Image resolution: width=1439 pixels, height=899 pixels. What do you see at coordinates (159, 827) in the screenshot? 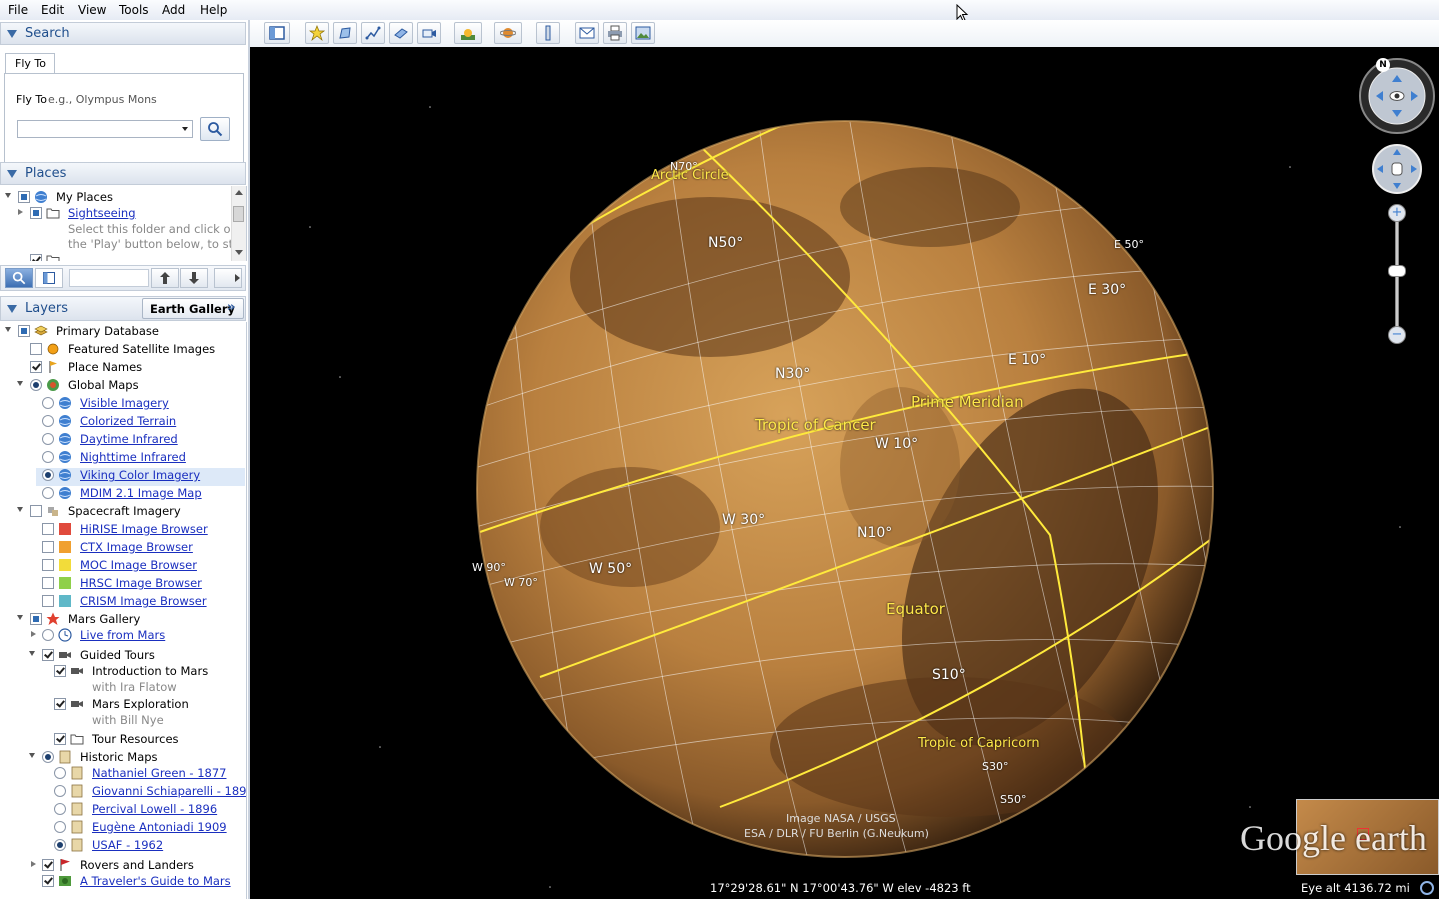
I see `tree-label: Eugène Antoniadi 1909` at bounding box center [159, 827].